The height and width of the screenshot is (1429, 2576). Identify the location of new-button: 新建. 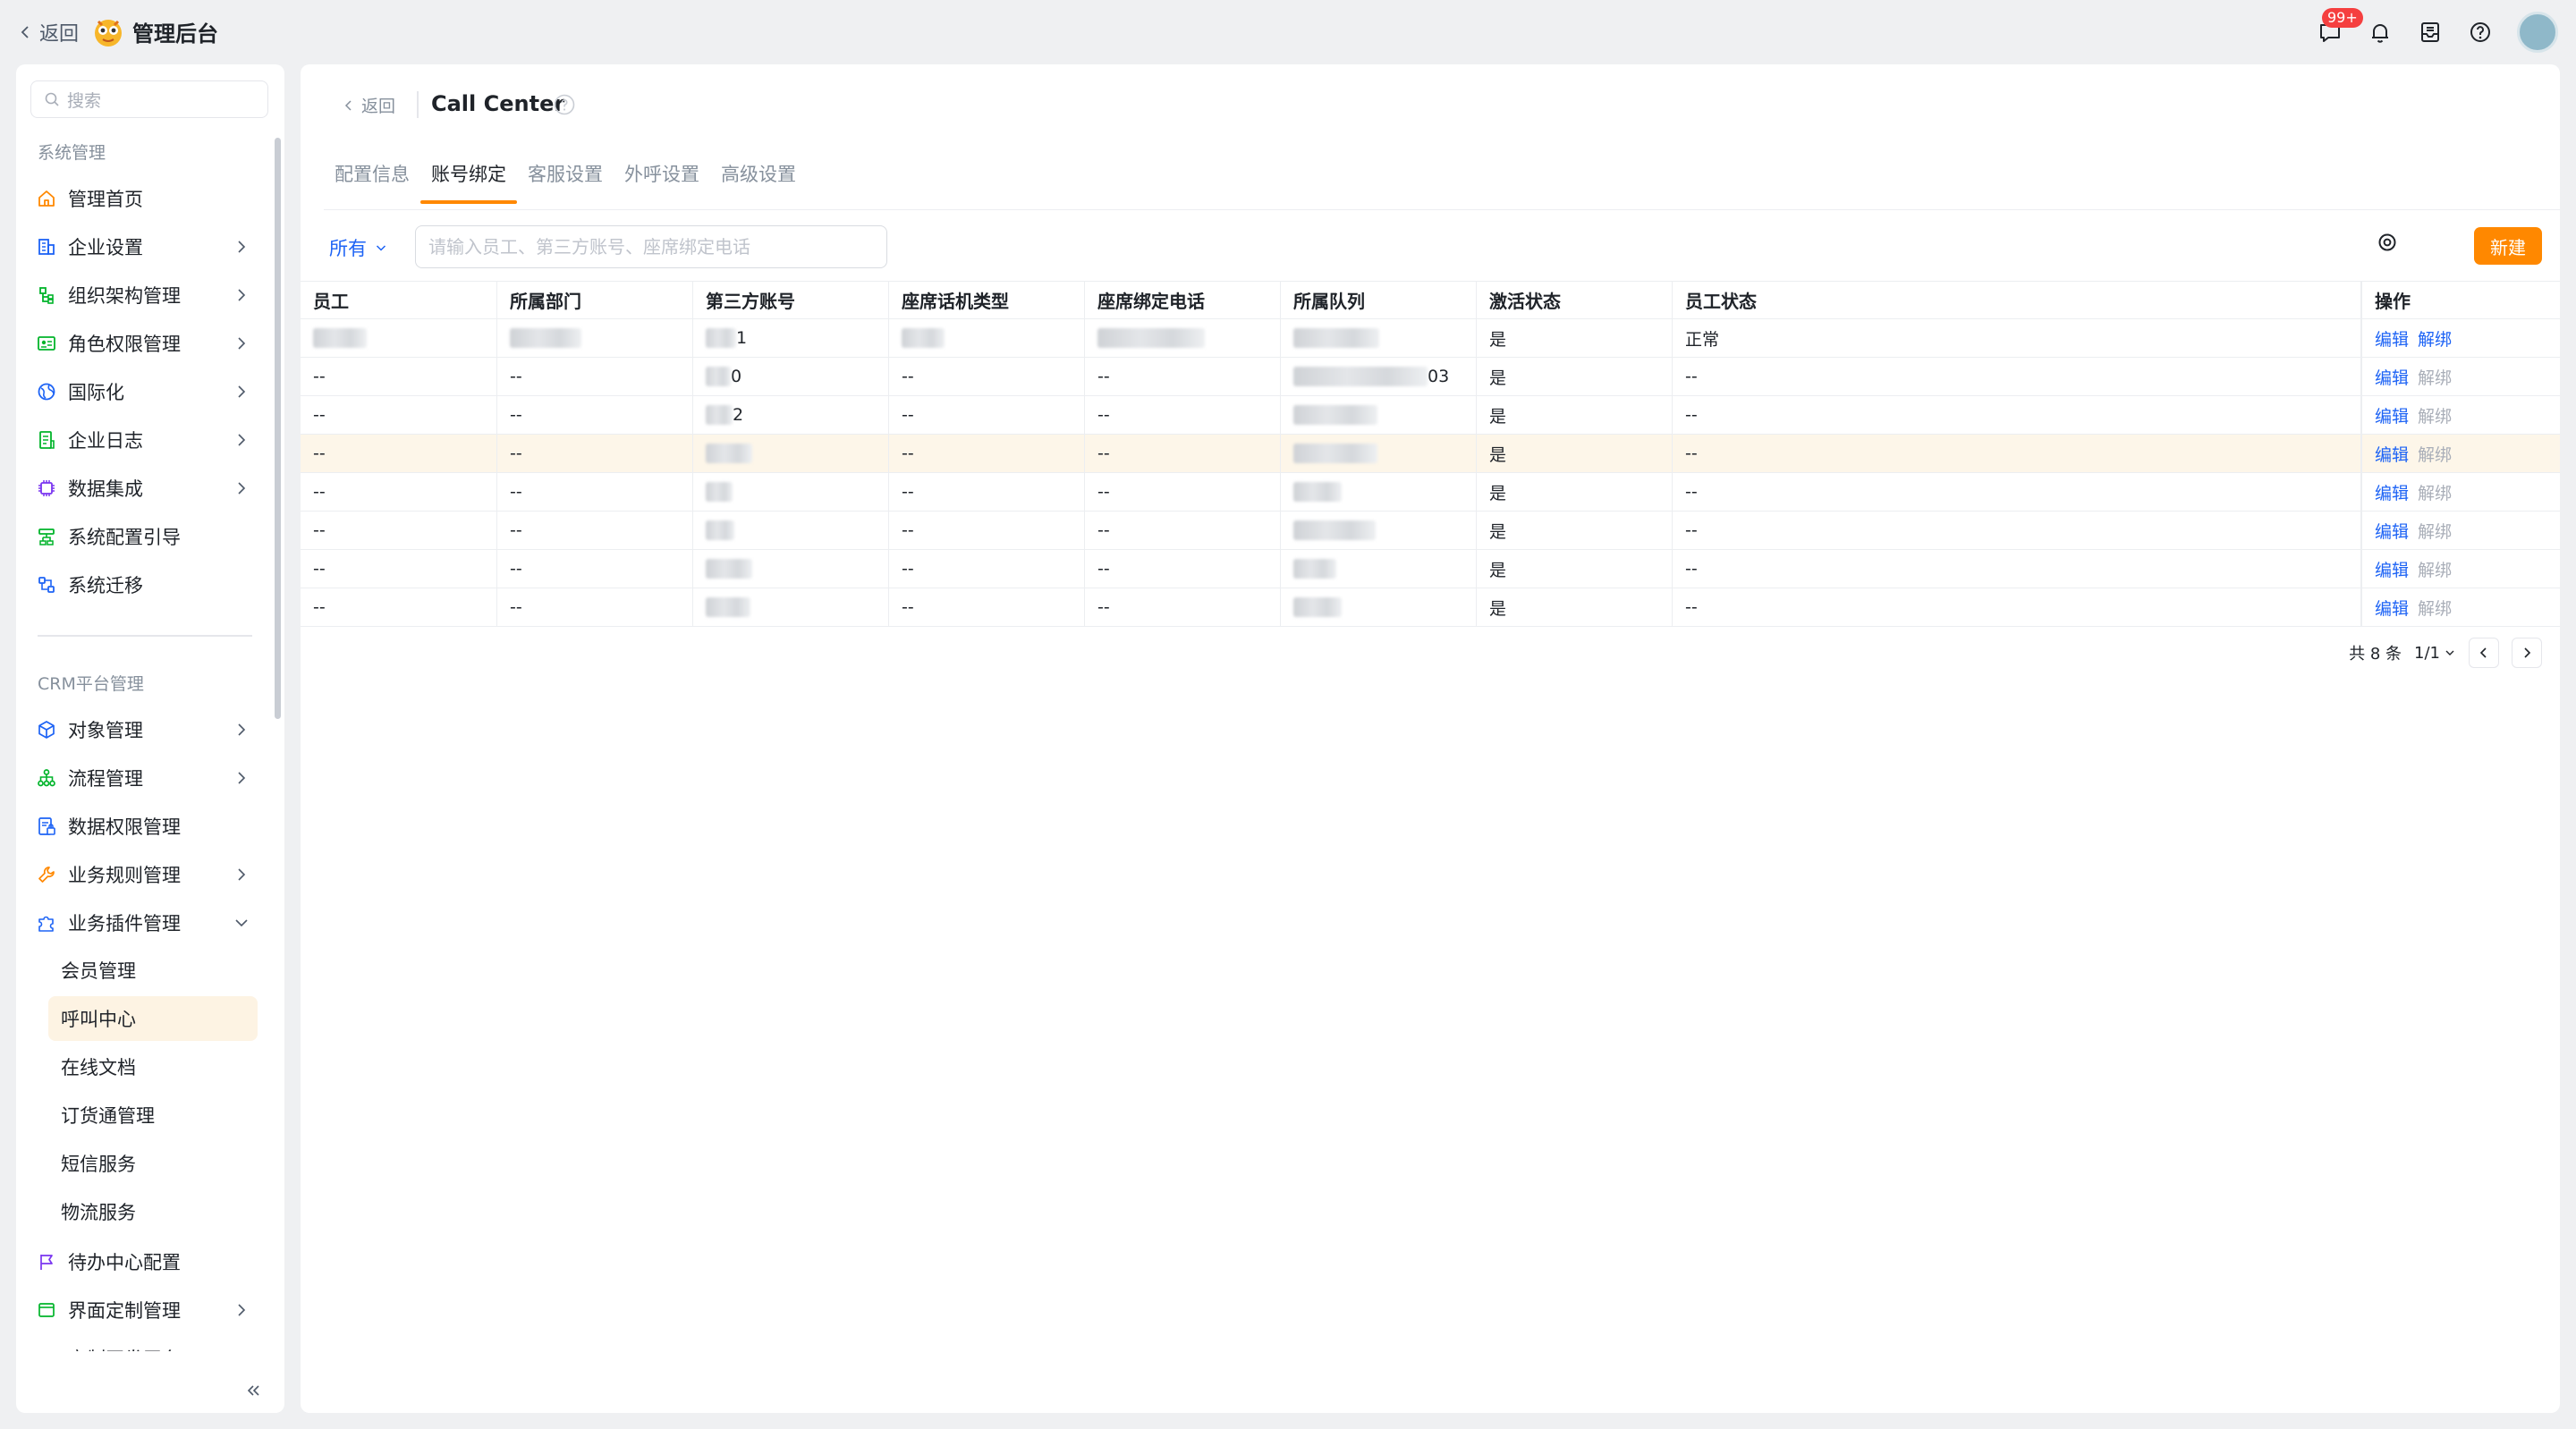
(2508, 246).